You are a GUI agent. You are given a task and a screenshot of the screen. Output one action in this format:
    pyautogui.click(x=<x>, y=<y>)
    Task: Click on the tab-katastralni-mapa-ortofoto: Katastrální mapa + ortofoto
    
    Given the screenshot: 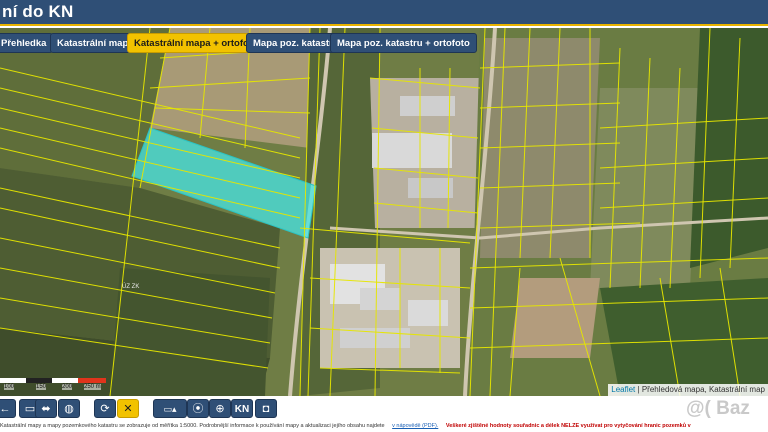 What is the action you would take?
    pyautogui.click(x=196, y=43)
    